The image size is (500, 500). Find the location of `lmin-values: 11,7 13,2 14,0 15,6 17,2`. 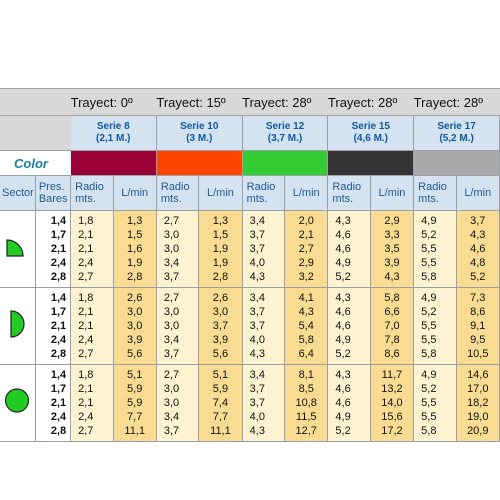

lmin-values: 11,7 13,2 14,0 15,6 17,2 is located at coordinates (392, 403).